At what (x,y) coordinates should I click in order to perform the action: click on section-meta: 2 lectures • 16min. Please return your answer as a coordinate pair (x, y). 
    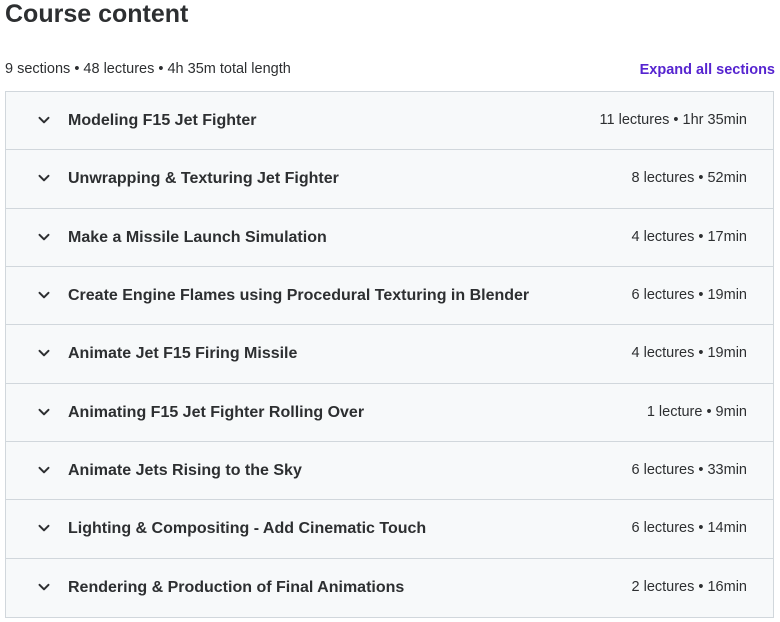
    Looking at the image, I should click on (689, 586).